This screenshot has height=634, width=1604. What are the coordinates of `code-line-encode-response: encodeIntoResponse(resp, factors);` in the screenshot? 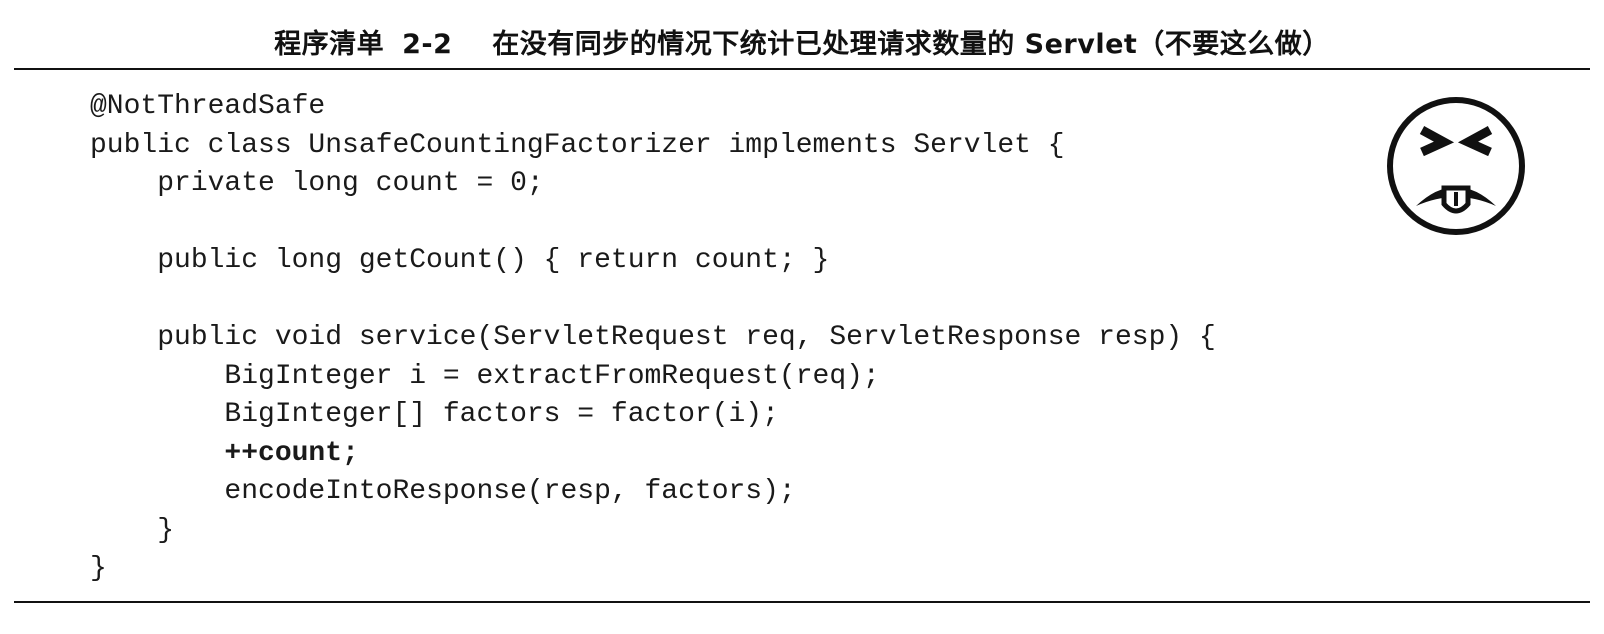 It's located at (443, 491).